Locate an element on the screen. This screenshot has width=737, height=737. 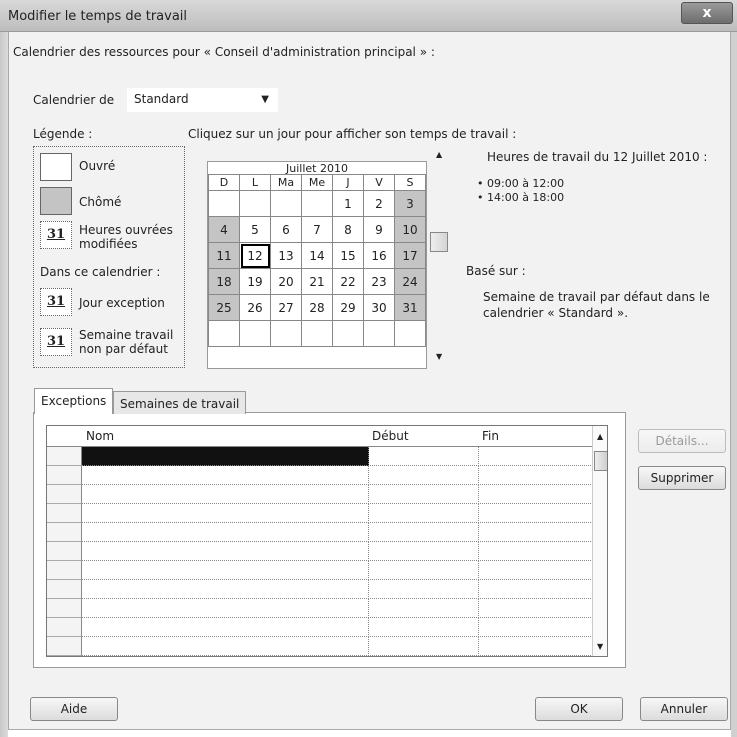
calendar-day: 3 is located at coordinates (410, 203).